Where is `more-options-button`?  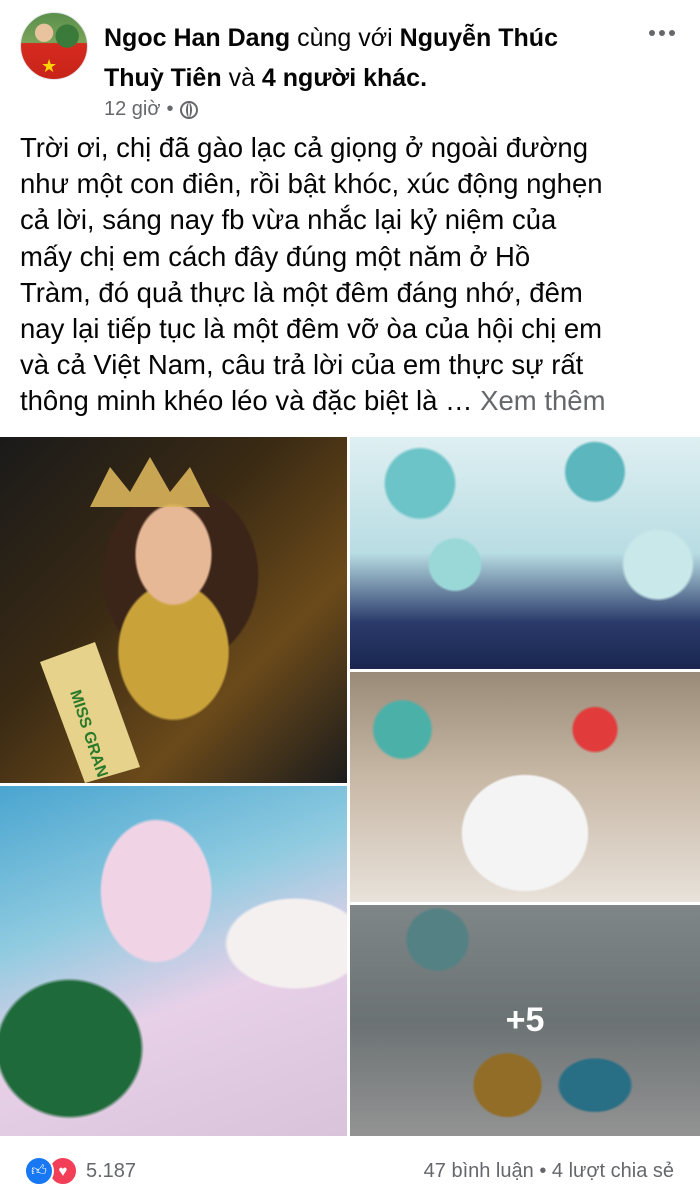 more-options-button is located at coordinates (662, 33).